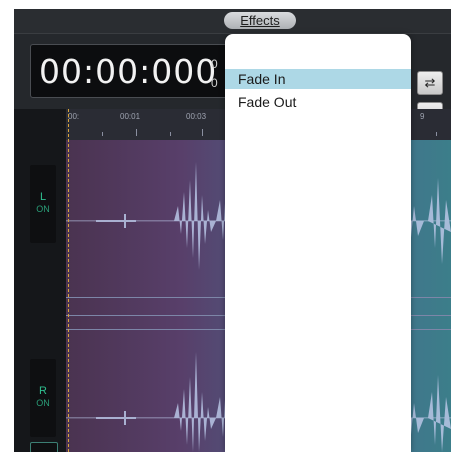 The height and width of the screenshot is (452, 451). What do you see at coordinates (40, 280) in the screenshot?
I see `channel-column: L ON R ON` at bounding box center [40, 280].